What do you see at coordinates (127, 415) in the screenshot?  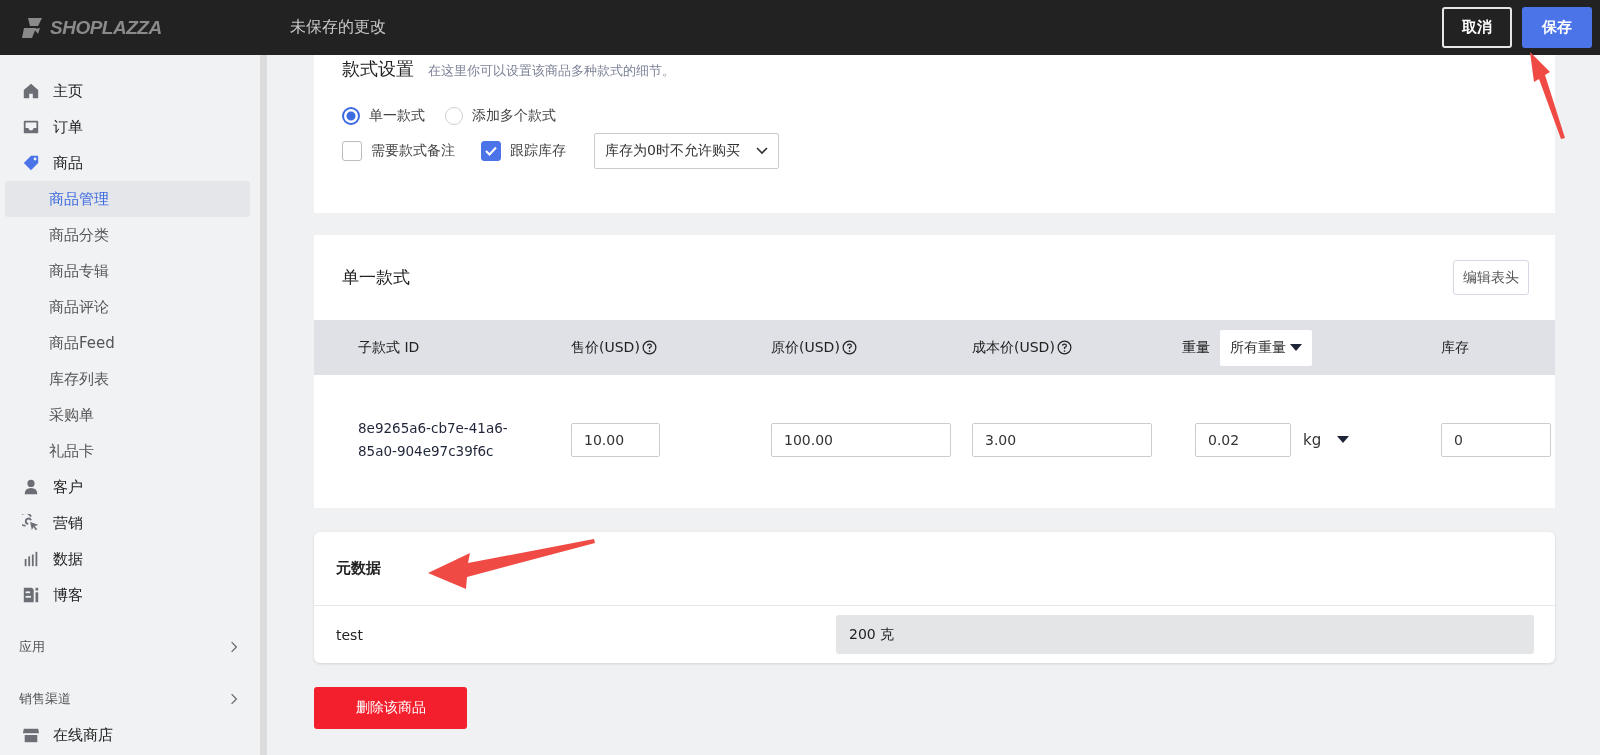 I see `sidebar-subitem: 采购单` at bounding box center [127, 415].